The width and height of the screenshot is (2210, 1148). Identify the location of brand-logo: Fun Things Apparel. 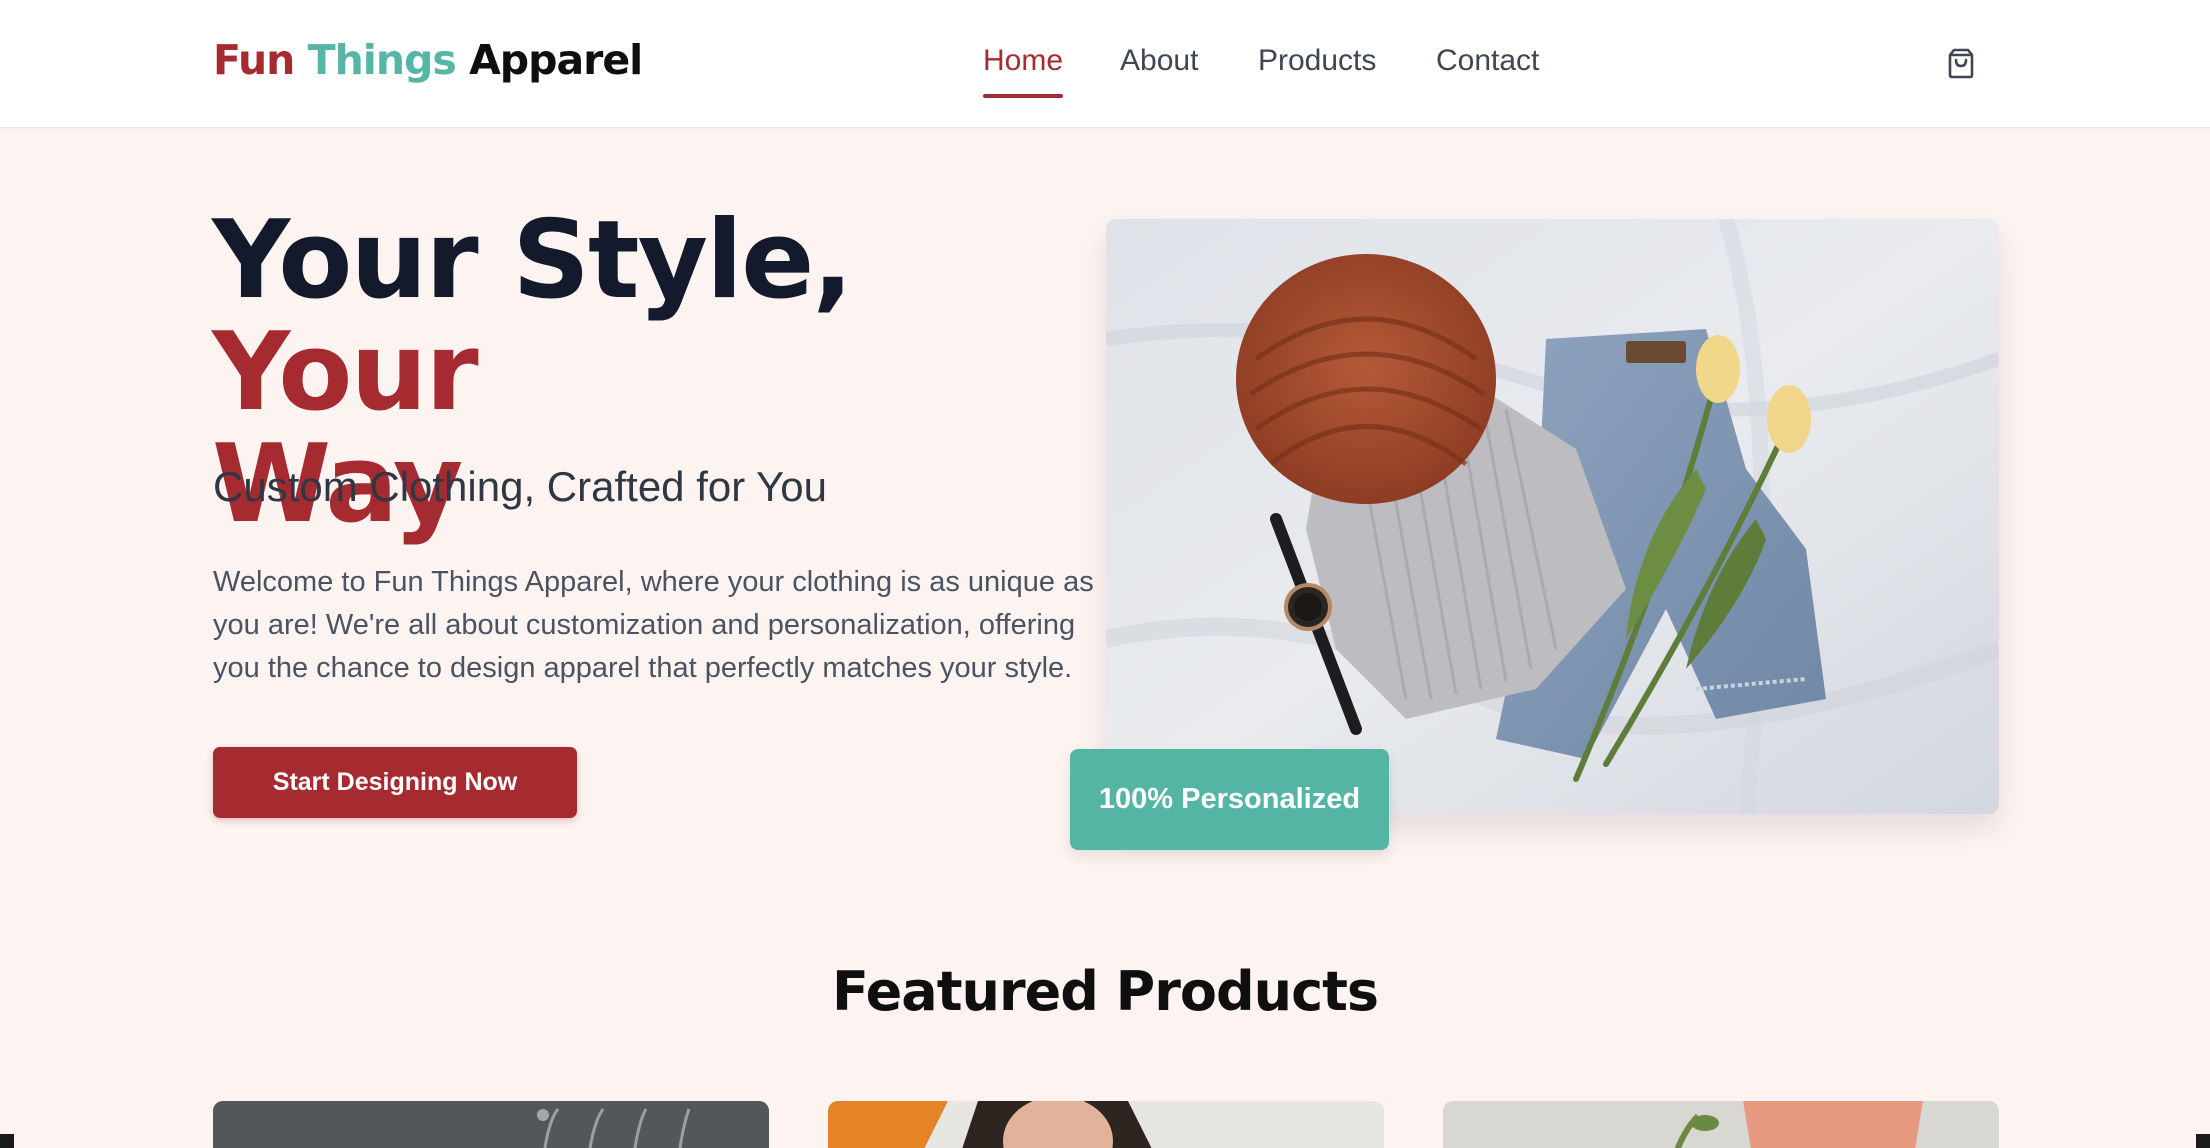
(428, 60).